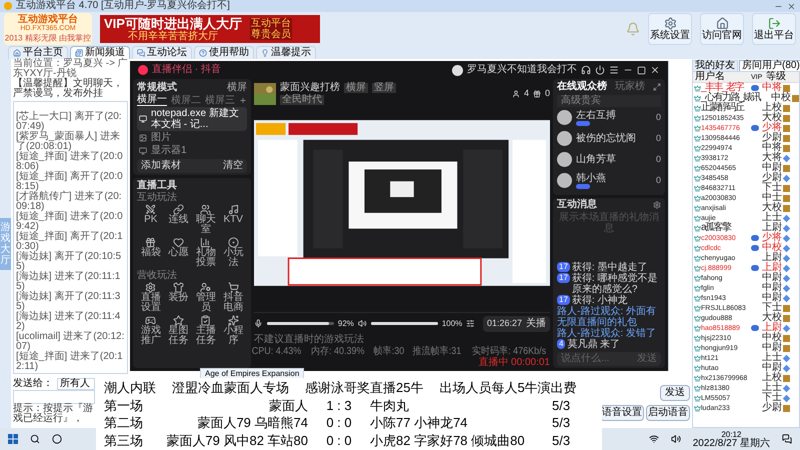  I want to click on tool-button: 心愿, so click(178, 253).